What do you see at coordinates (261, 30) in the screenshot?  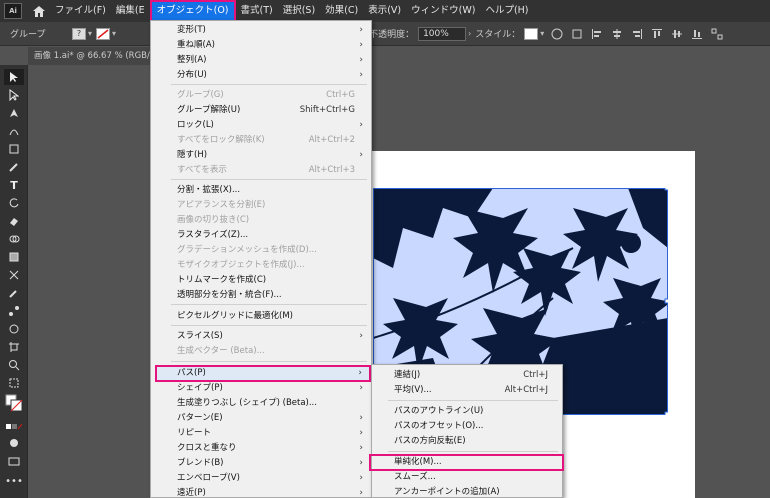 I see `menu-item-transform: 変形(T) ›` at bounding box center [261, 30].